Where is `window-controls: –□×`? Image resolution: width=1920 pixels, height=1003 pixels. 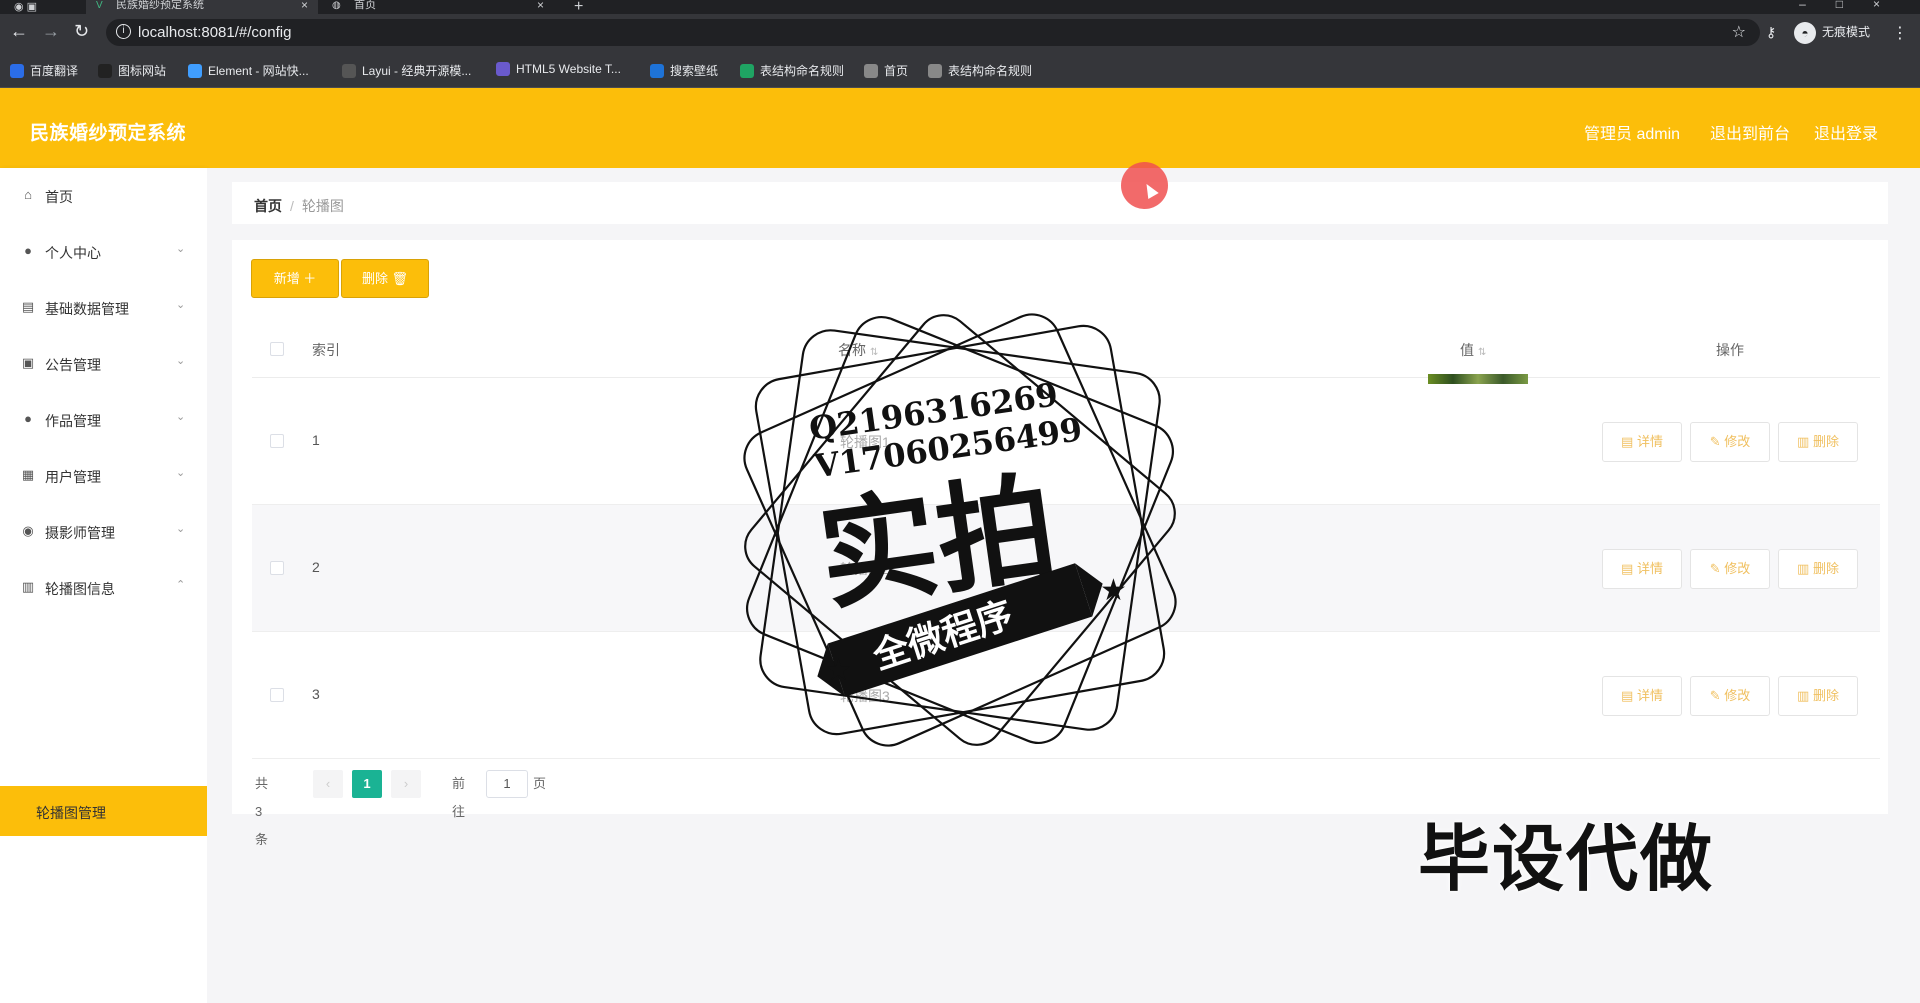
window-controls: –□× is located at coordinates (1854, 5).